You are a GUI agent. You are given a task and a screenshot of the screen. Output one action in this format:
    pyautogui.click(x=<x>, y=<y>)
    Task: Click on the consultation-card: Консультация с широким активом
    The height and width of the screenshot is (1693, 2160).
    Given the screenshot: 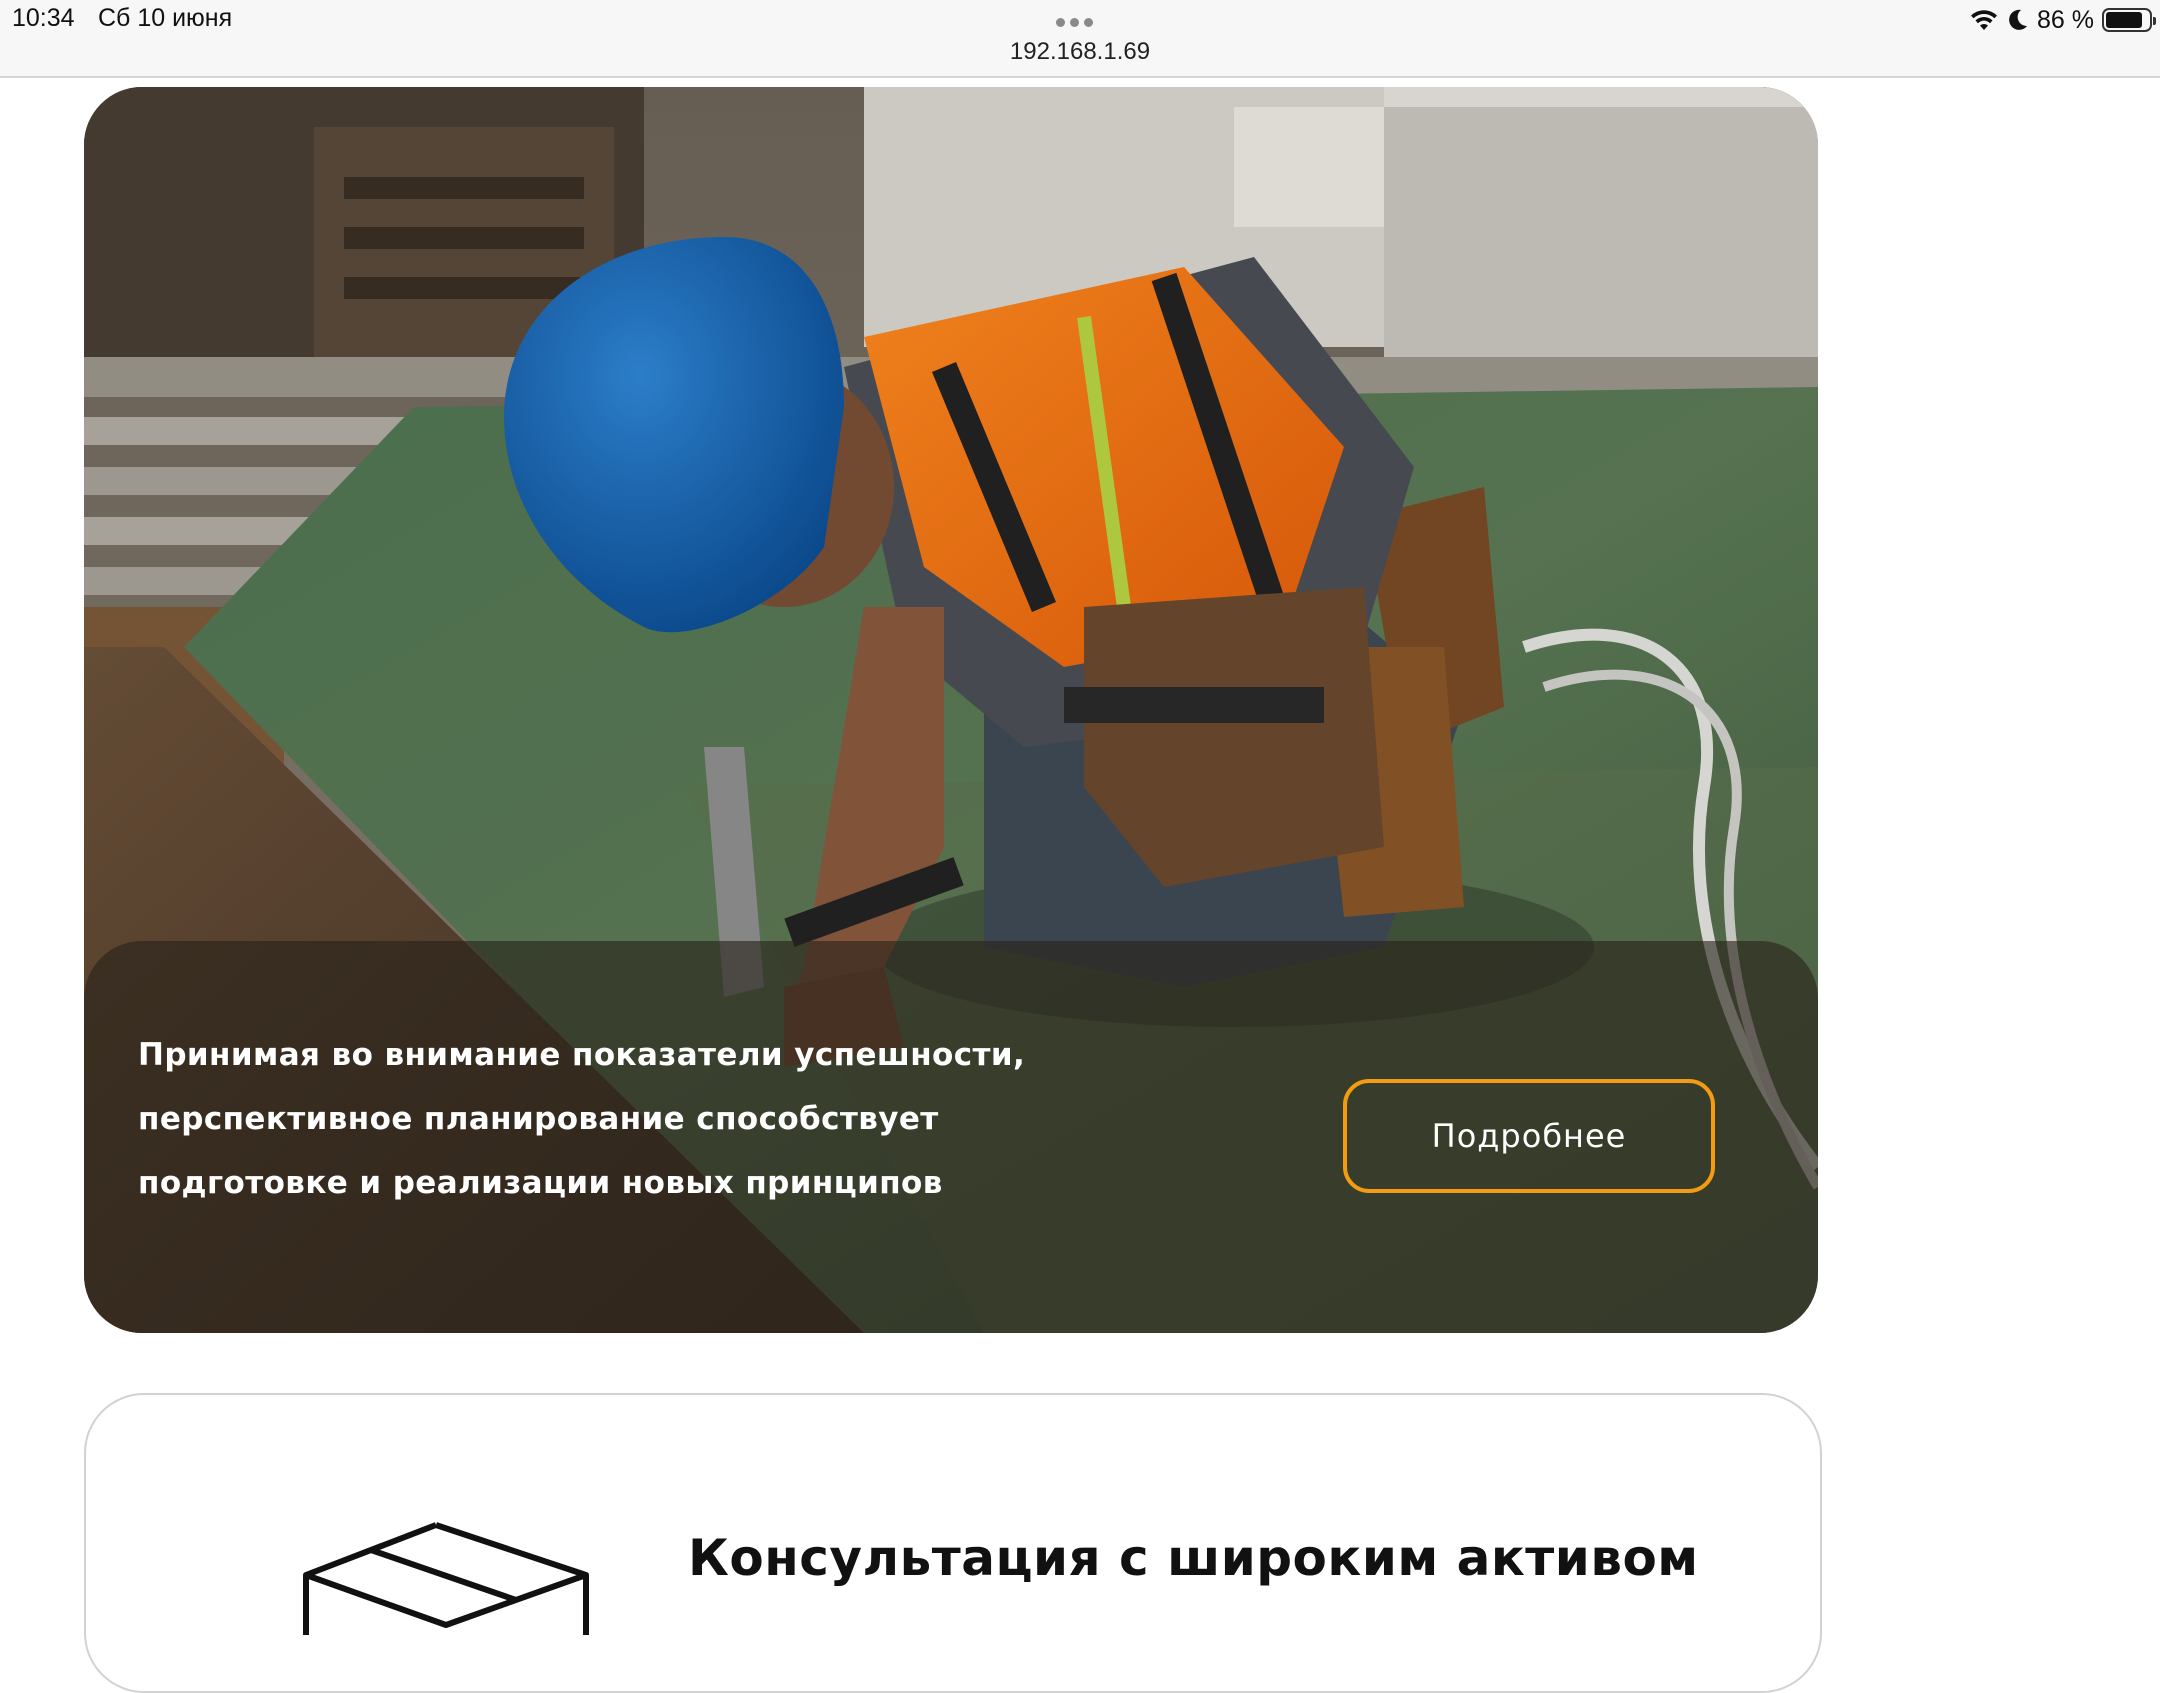 What is the action you would take?
    pyautogui.click(x=953, y=1543)
    